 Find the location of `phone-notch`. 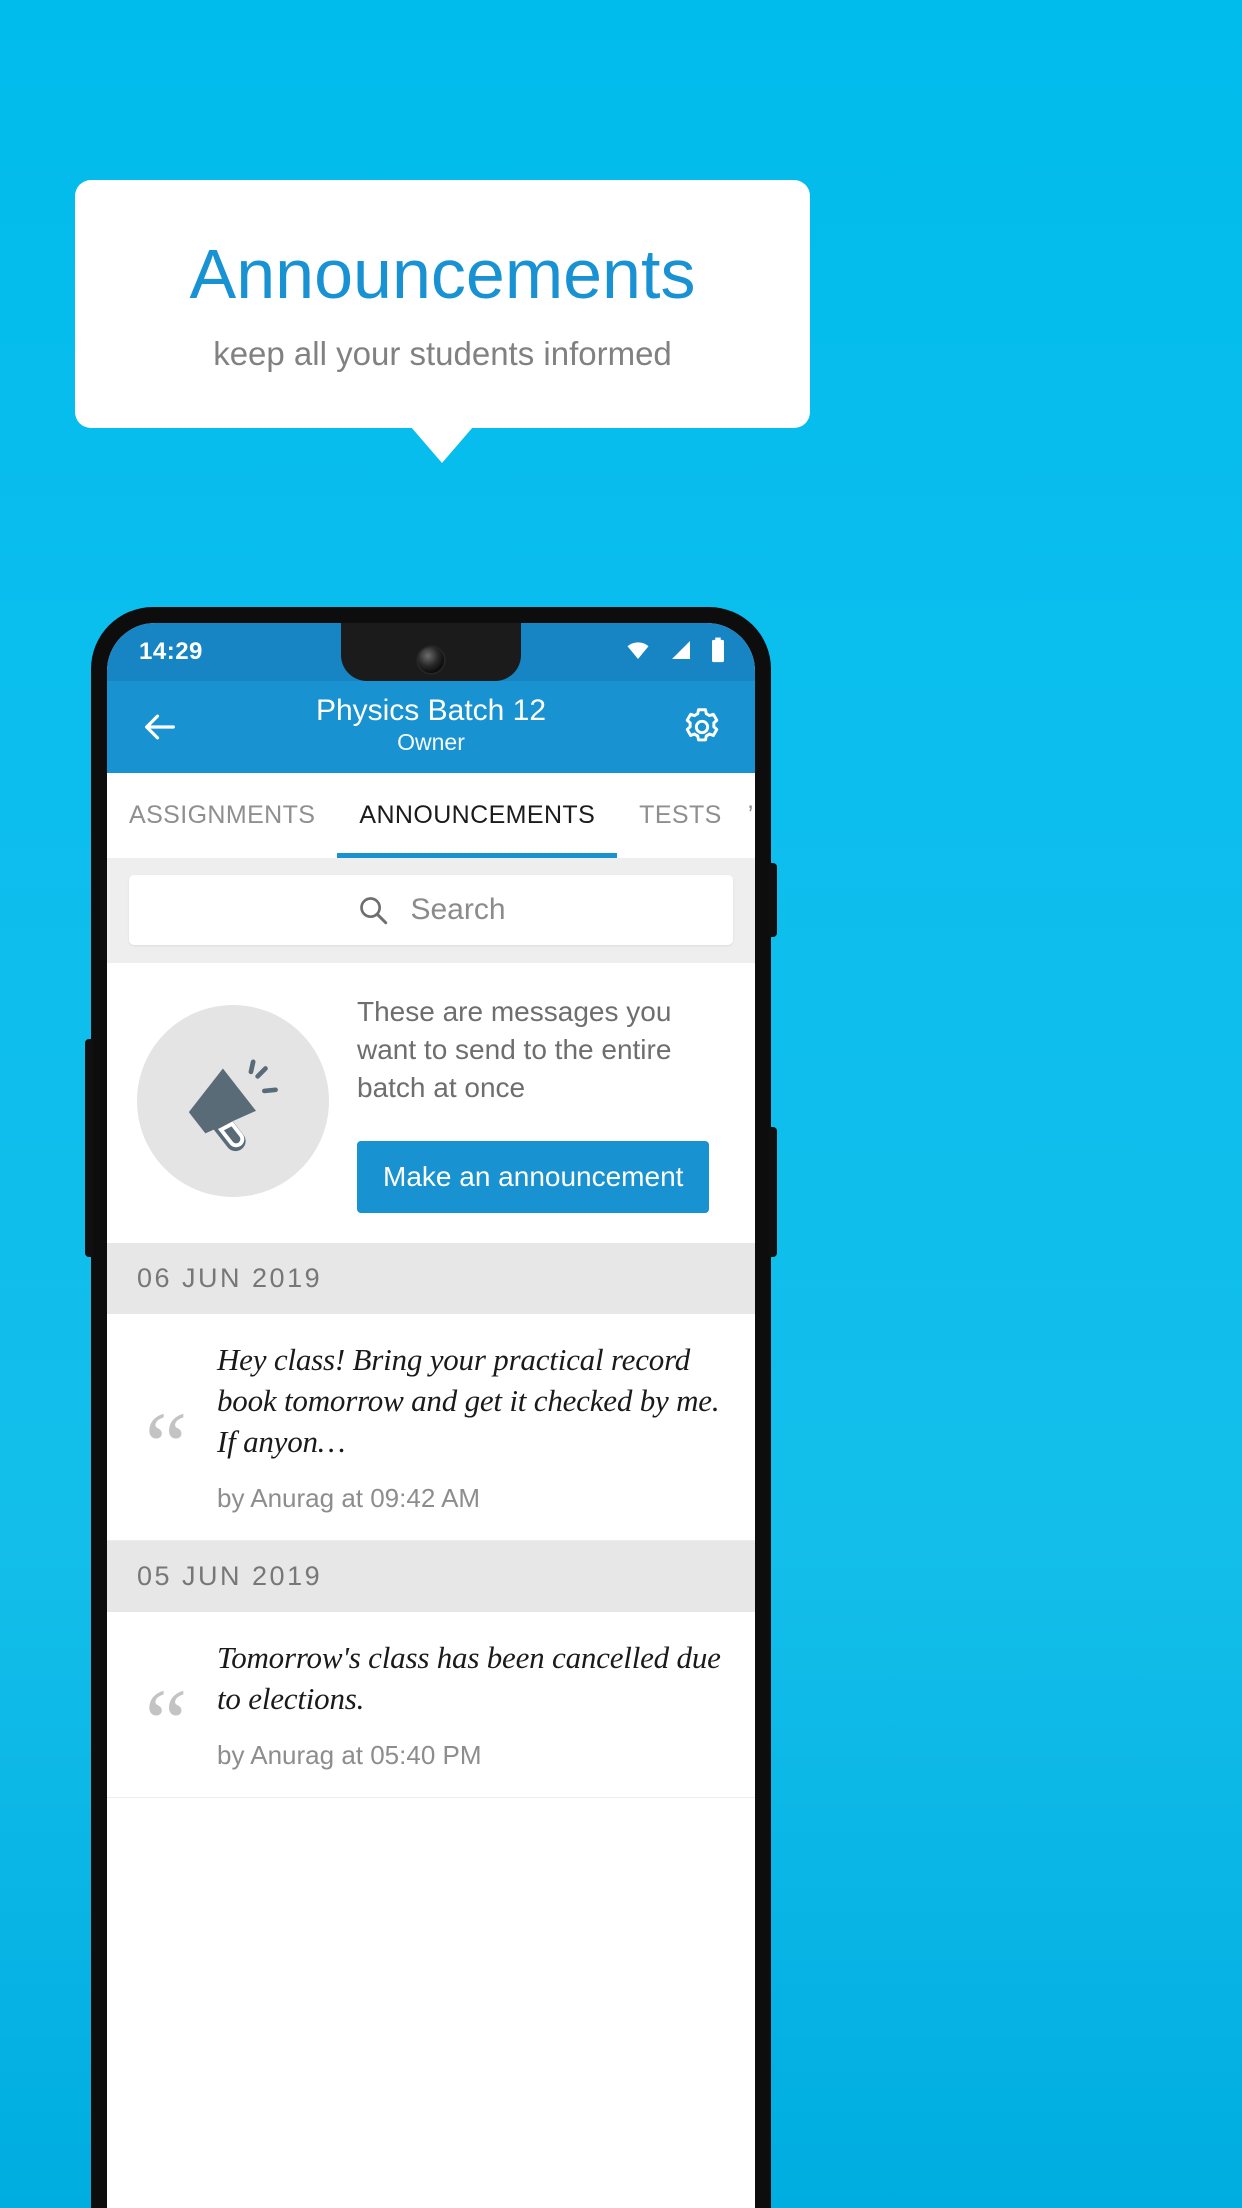

phone-notch is located at coordinates (431, 652).